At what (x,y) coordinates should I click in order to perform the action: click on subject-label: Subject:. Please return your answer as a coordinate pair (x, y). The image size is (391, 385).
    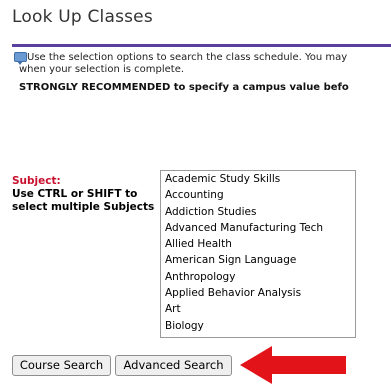
    Looking at the image, I should click on (36, 181).